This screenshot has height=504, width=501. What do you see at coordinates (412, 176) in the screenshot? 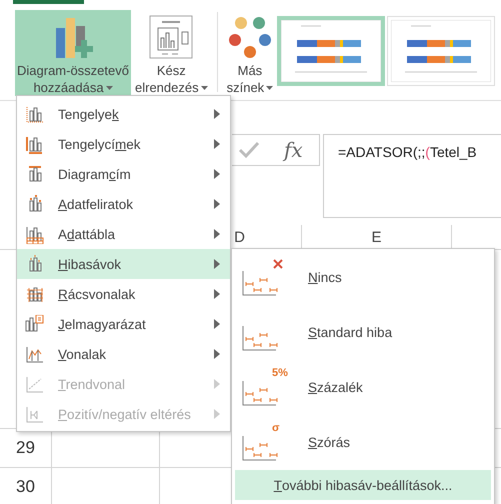
I see `formula-field: =ADATSOR(;;(Tetel_B` at bounding box center [412, 176].